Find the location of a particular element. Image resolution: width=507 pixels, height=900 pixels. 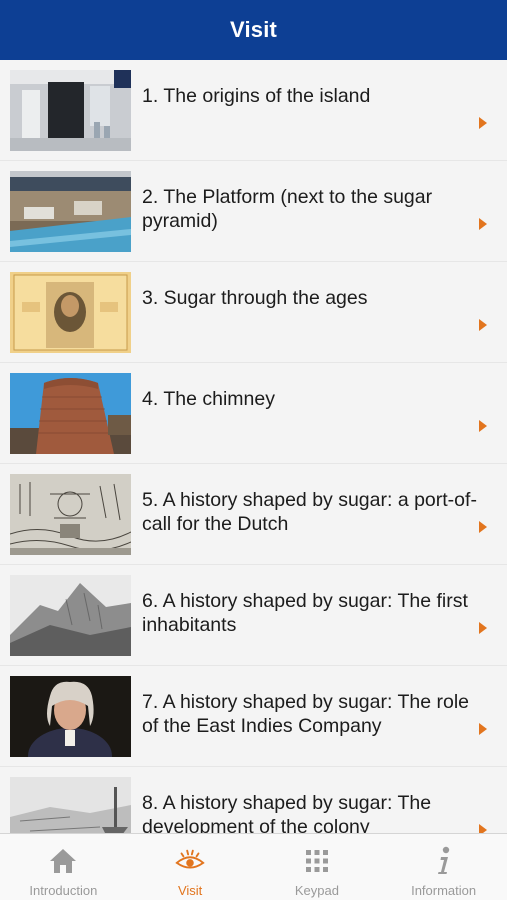

page-title: Visit is located at coordinates (253, 29).